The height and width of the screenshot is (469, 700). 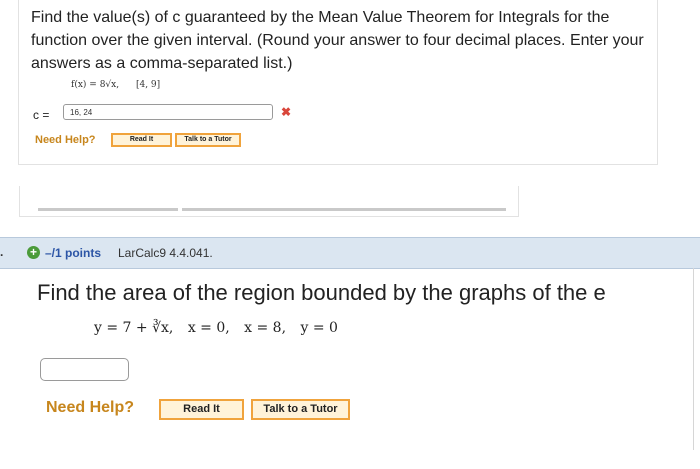 What do you see at coordinates (2, 252) in the screenshot?
I see `question-number: .` at bounding box center [2, 252].